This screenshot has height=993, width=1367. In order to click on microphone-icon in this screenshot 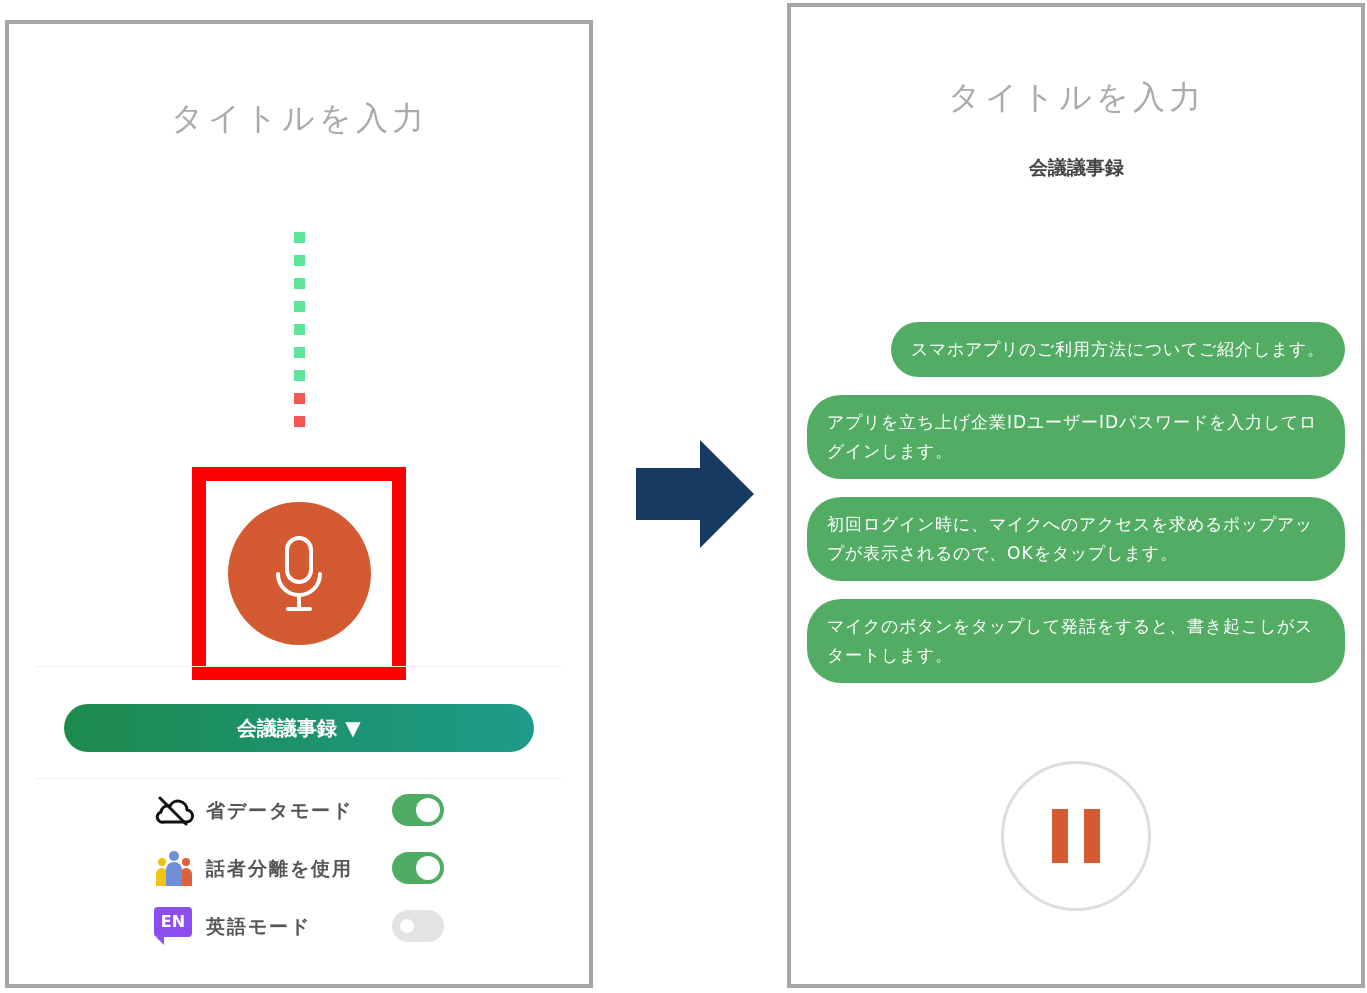, I will do `click(299, 573)`.